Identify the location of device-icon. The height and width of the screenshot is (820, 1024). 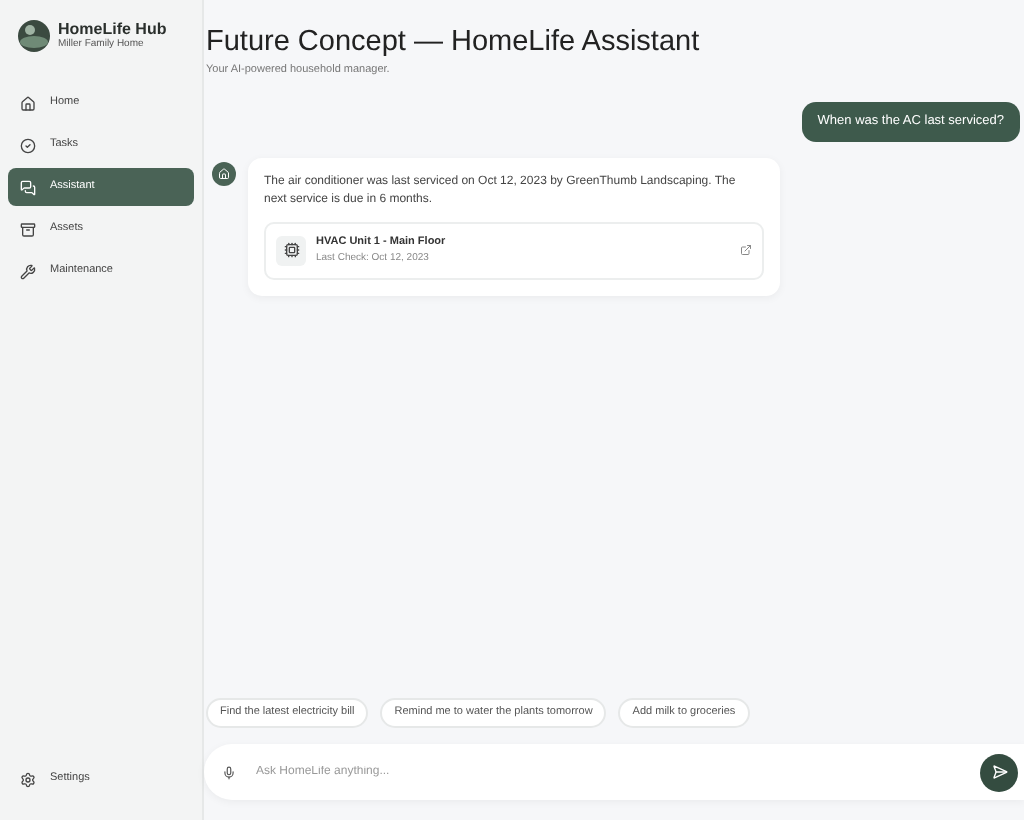
(291, 250).